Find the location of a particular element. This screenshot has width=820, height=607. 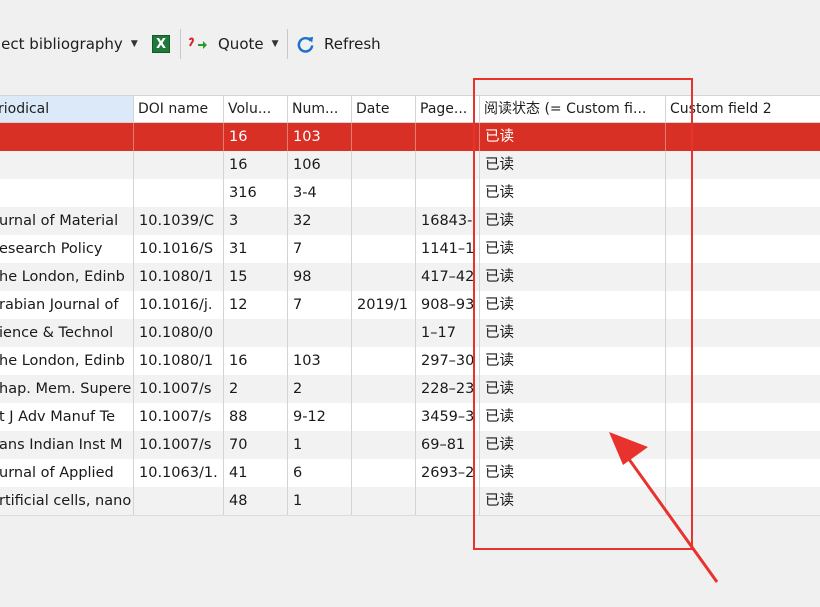

cell-number: 3-4 is located at coordinates (320, 193).